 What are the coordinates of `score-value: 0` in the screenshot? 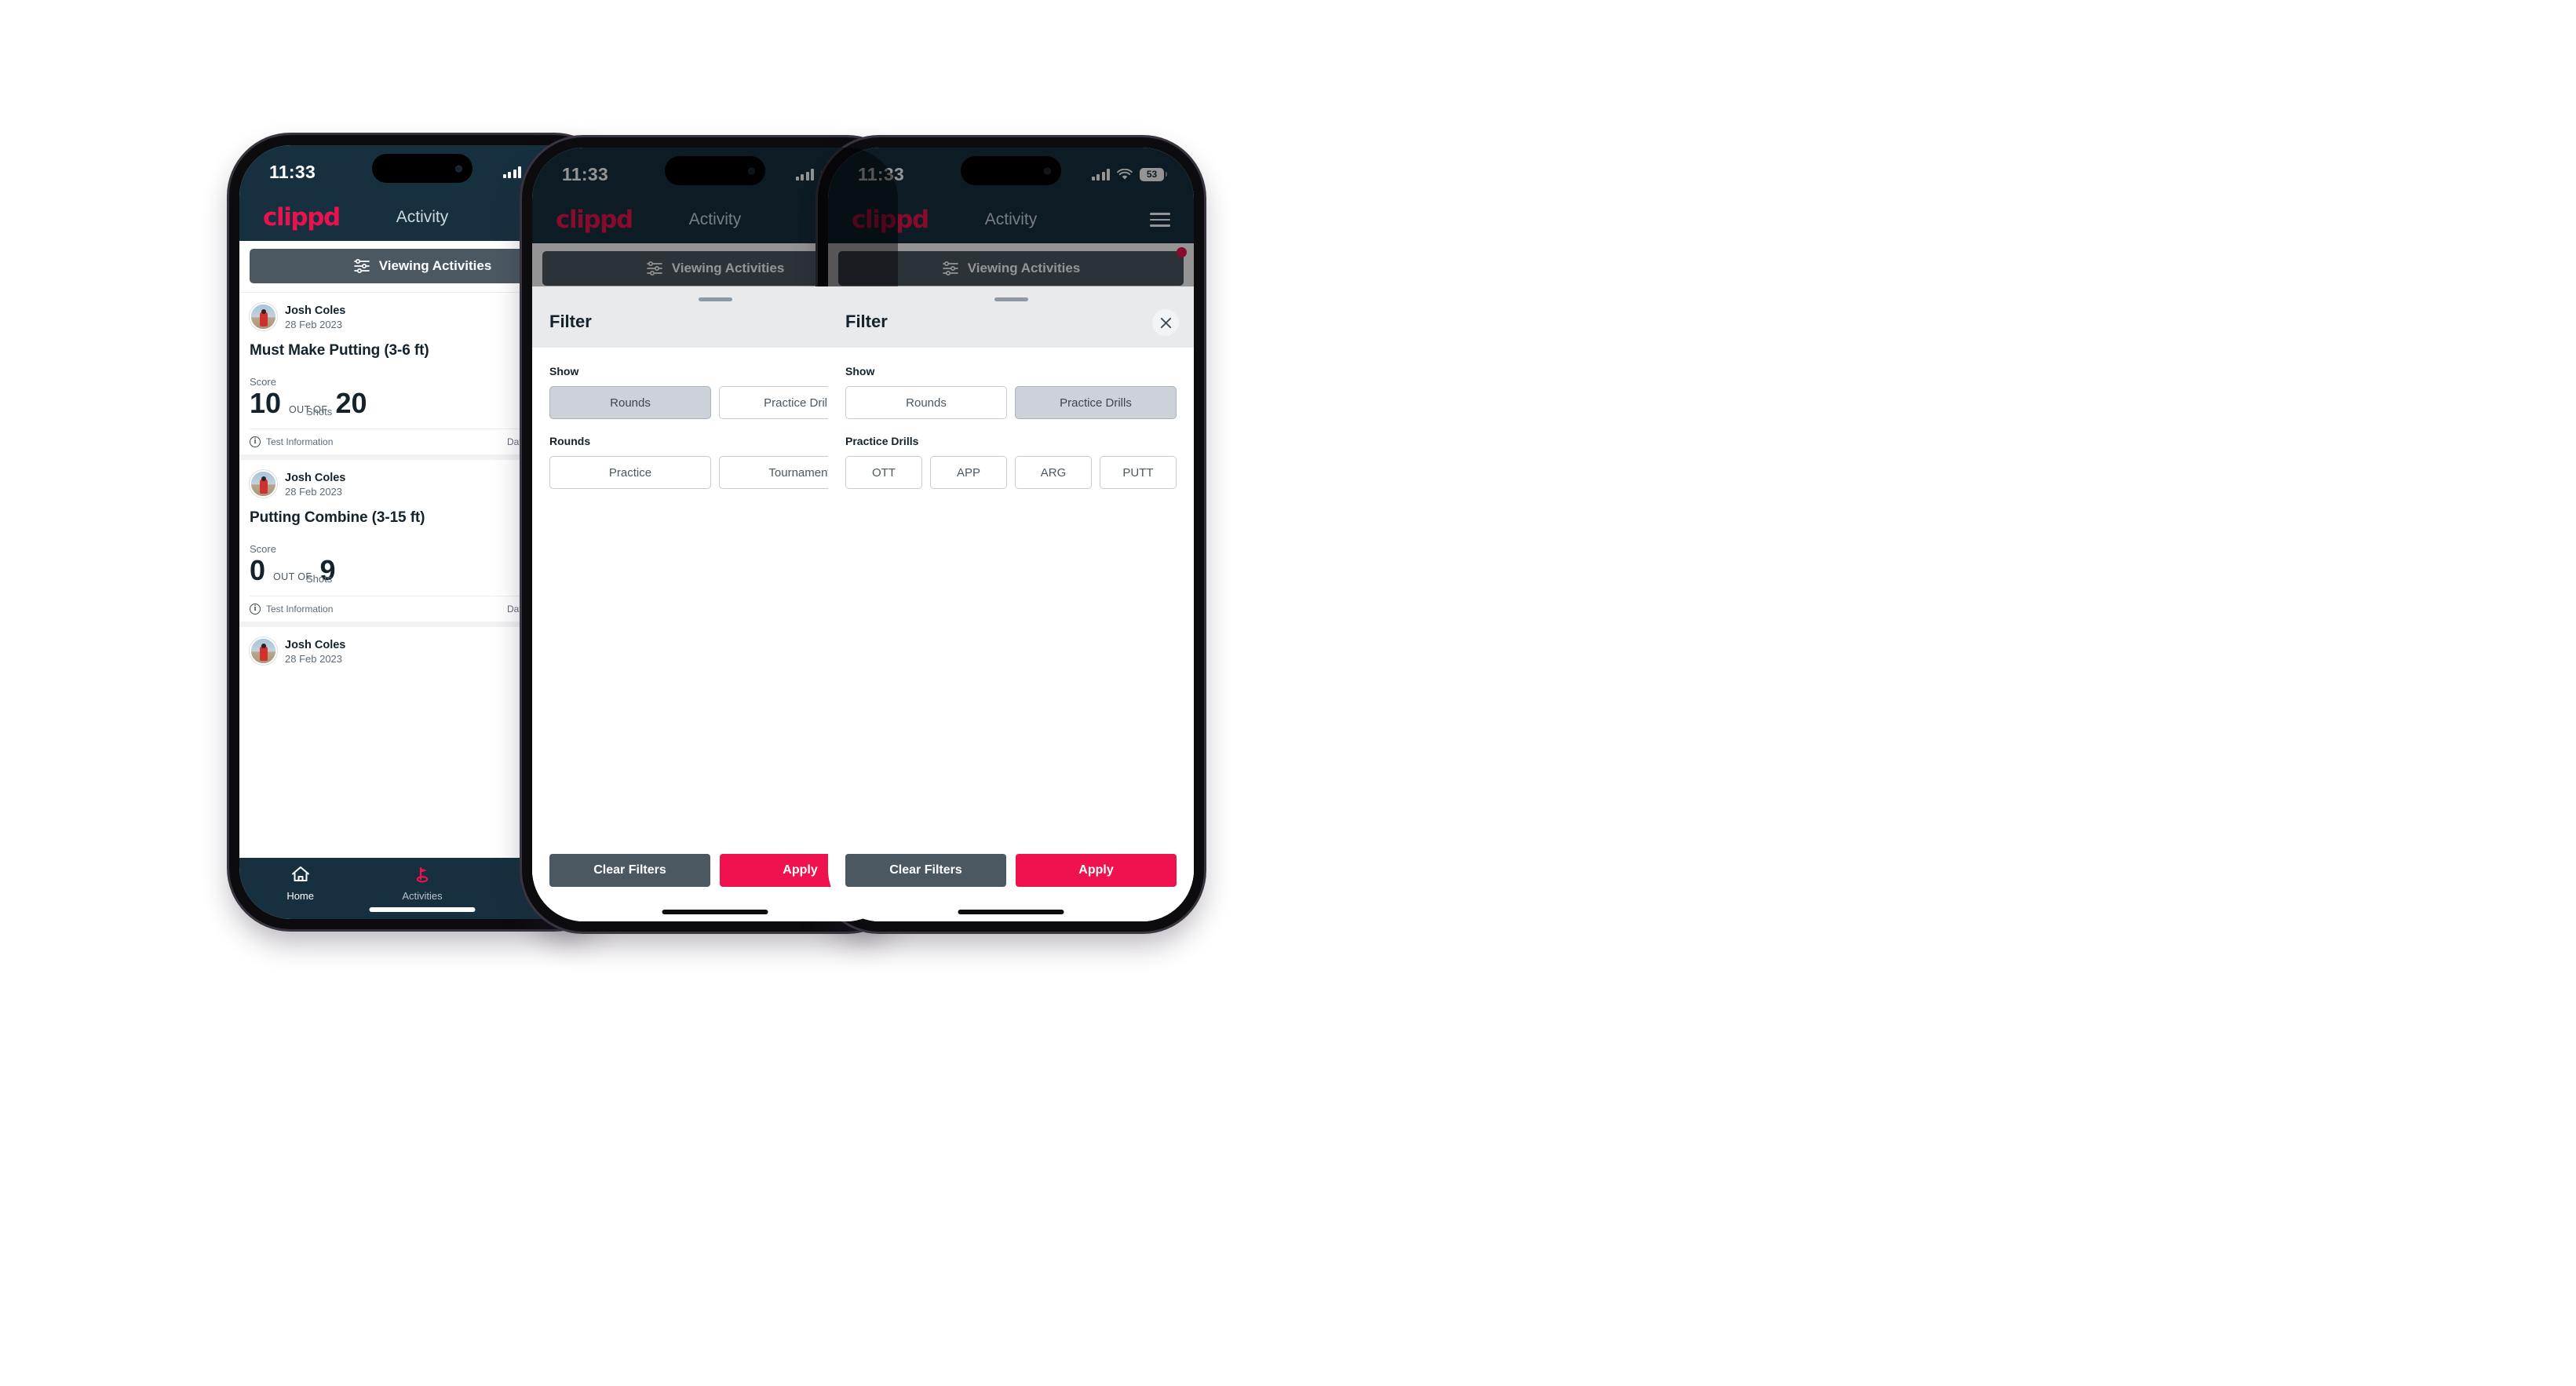 It's located at (258, 570).